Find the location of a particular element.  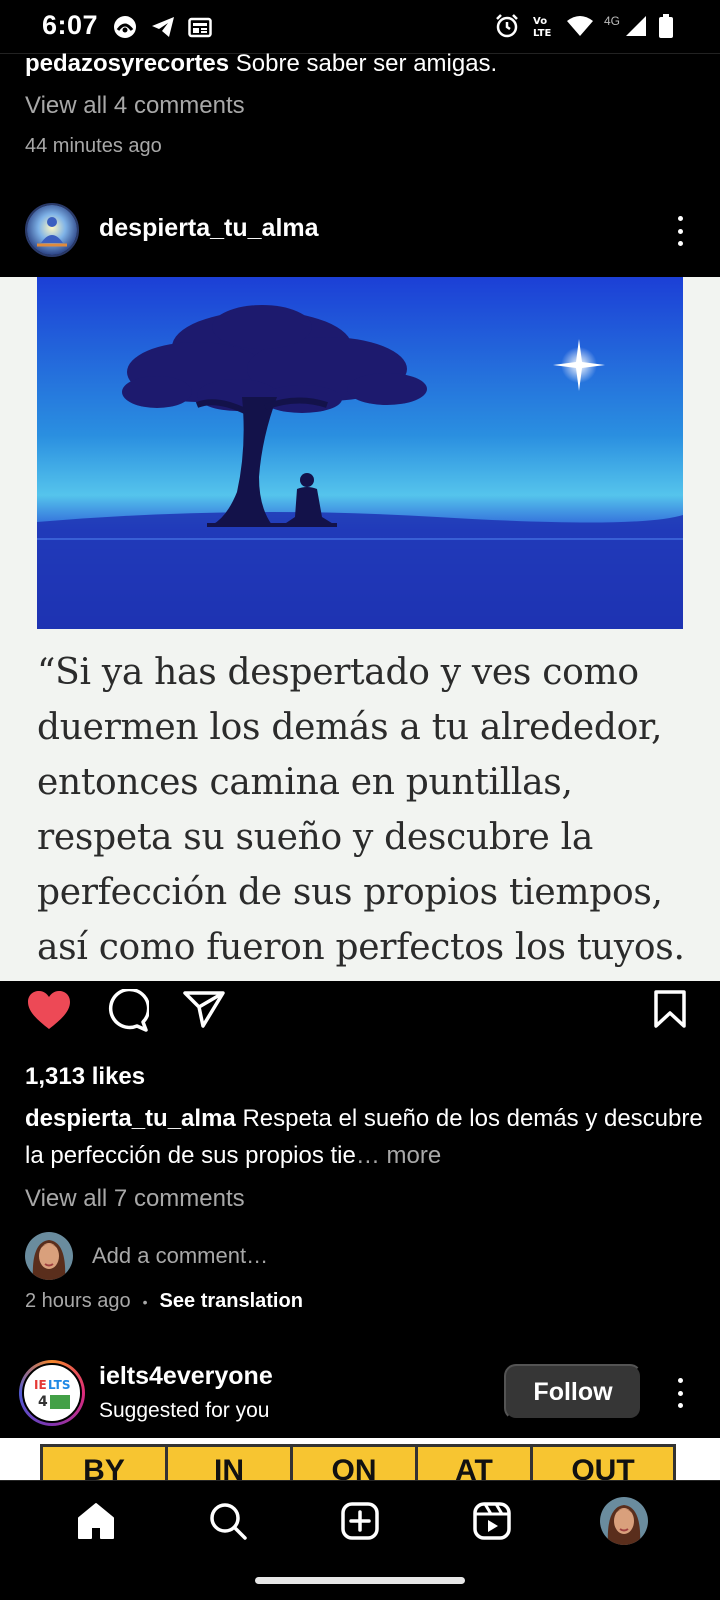

post-author-username: despierta_tu_alma is located at coordinates (209, 228).